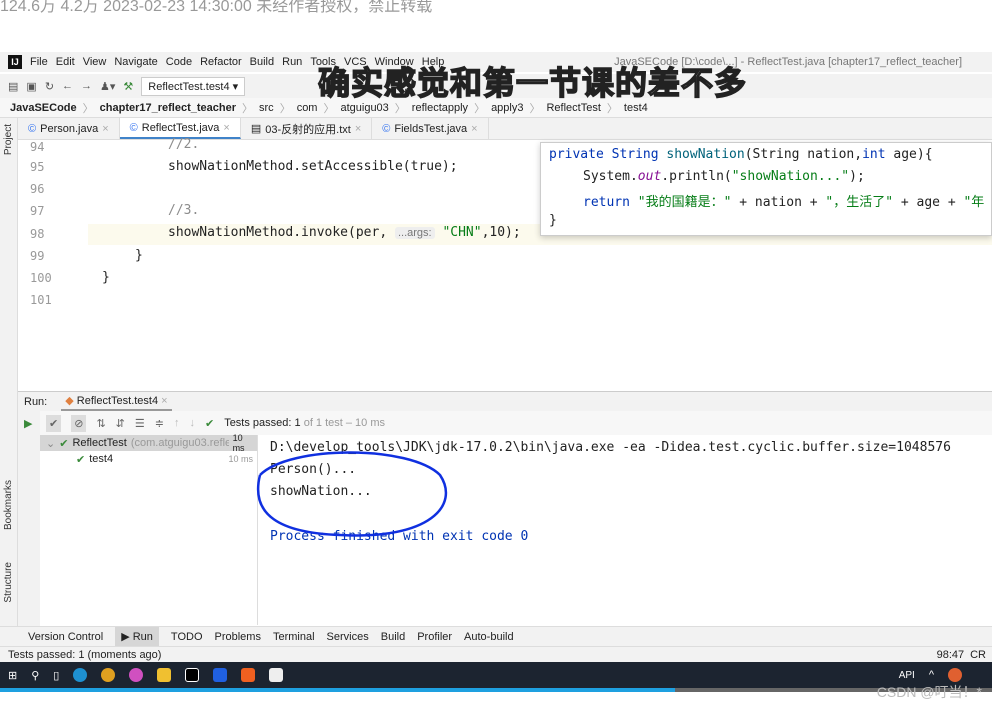 The height and width of the screenshot is (707, 992). What do you see at coordinates (100, 423) in the screenshot?
I see `sort-alpha-icon: ⇅` at bounding box center [100, 423].